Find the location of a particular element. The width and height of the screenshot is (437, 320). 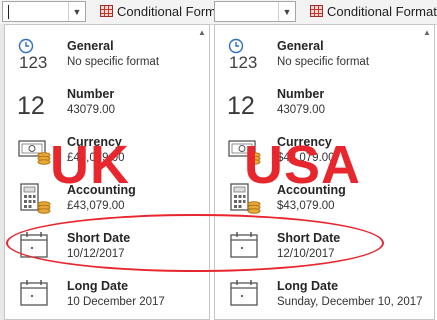

format-sample: £43,079.00 is located at coordinates (96, 206).